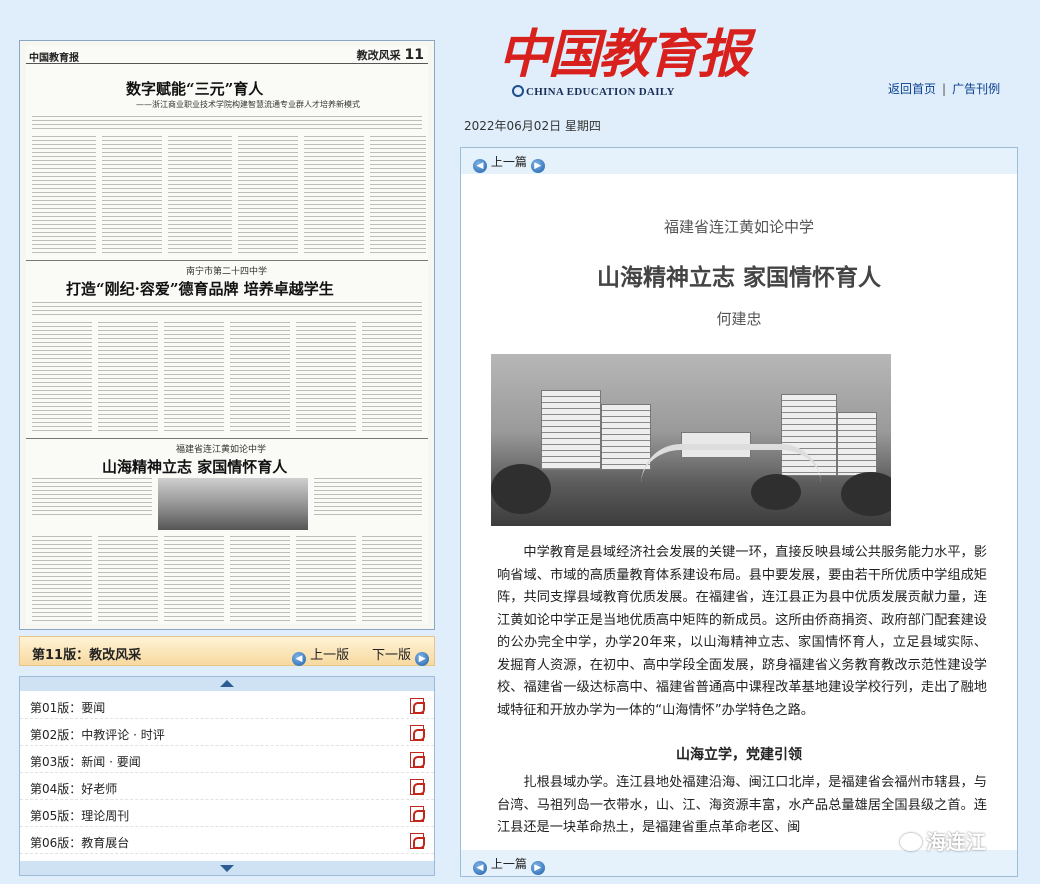 This screenshot has width=1040, height=884. I want to click on ad-rates-link: 广告刊例, so click(976, 89).